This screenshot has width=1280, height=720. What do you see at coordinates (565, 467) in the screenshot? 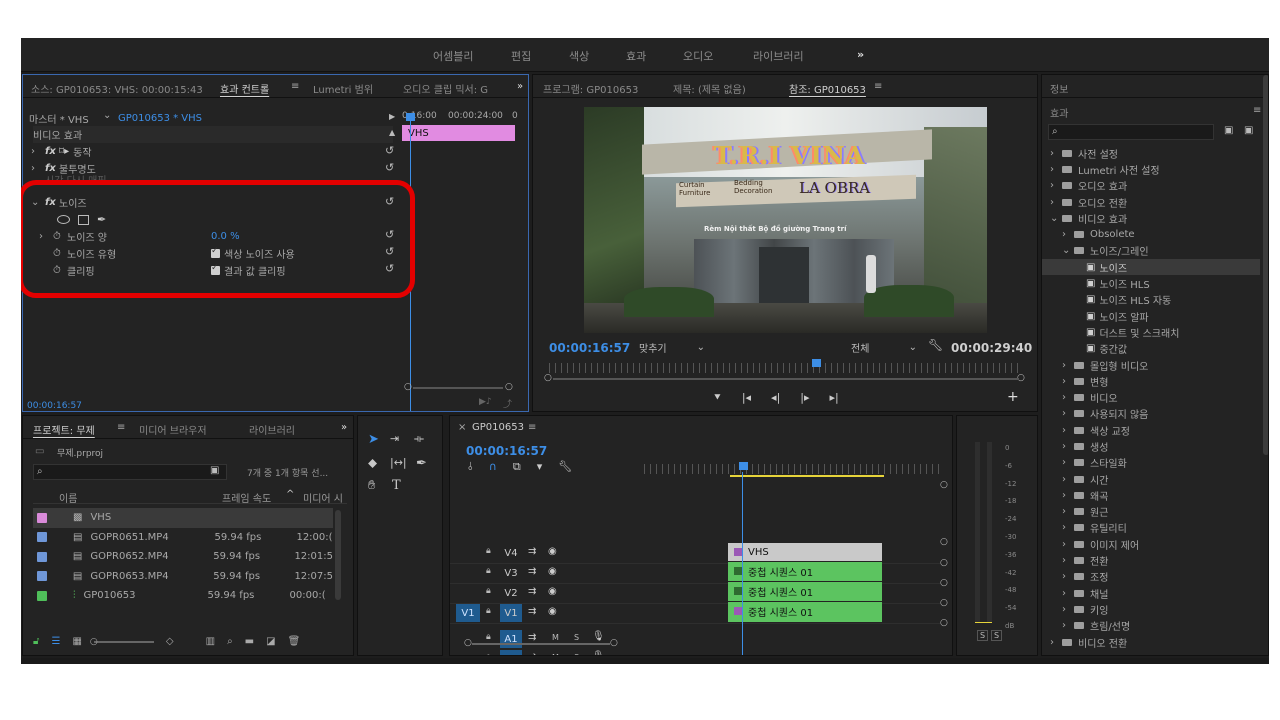
I see `wrench-icon: 🔧︎` at bounding box center [565, 467].